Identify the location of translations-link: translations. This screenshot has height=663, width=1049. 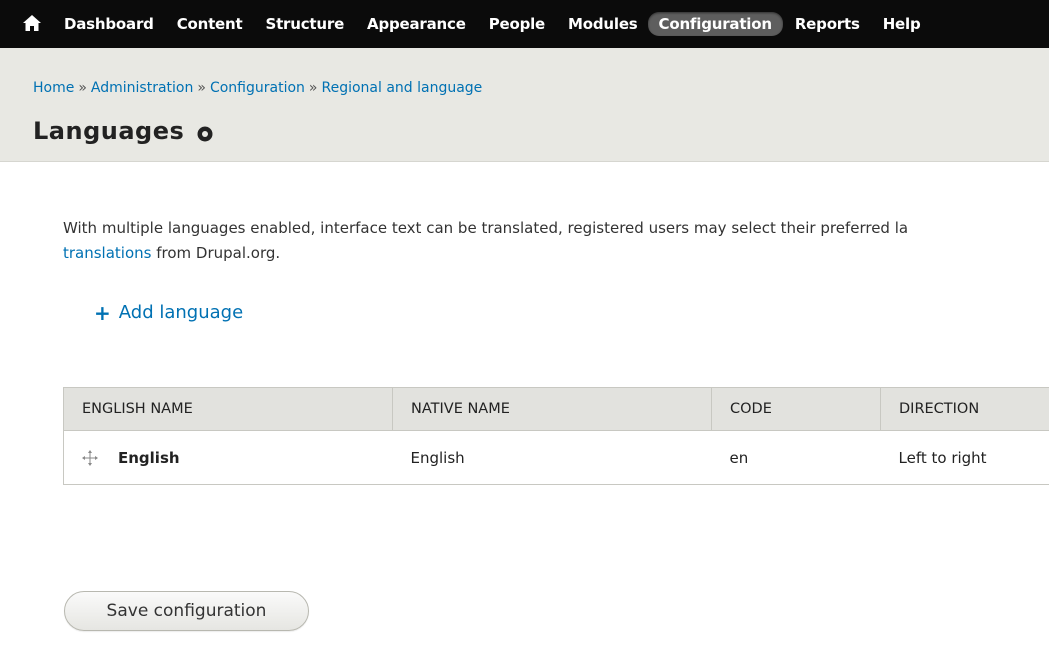
(107, 253).